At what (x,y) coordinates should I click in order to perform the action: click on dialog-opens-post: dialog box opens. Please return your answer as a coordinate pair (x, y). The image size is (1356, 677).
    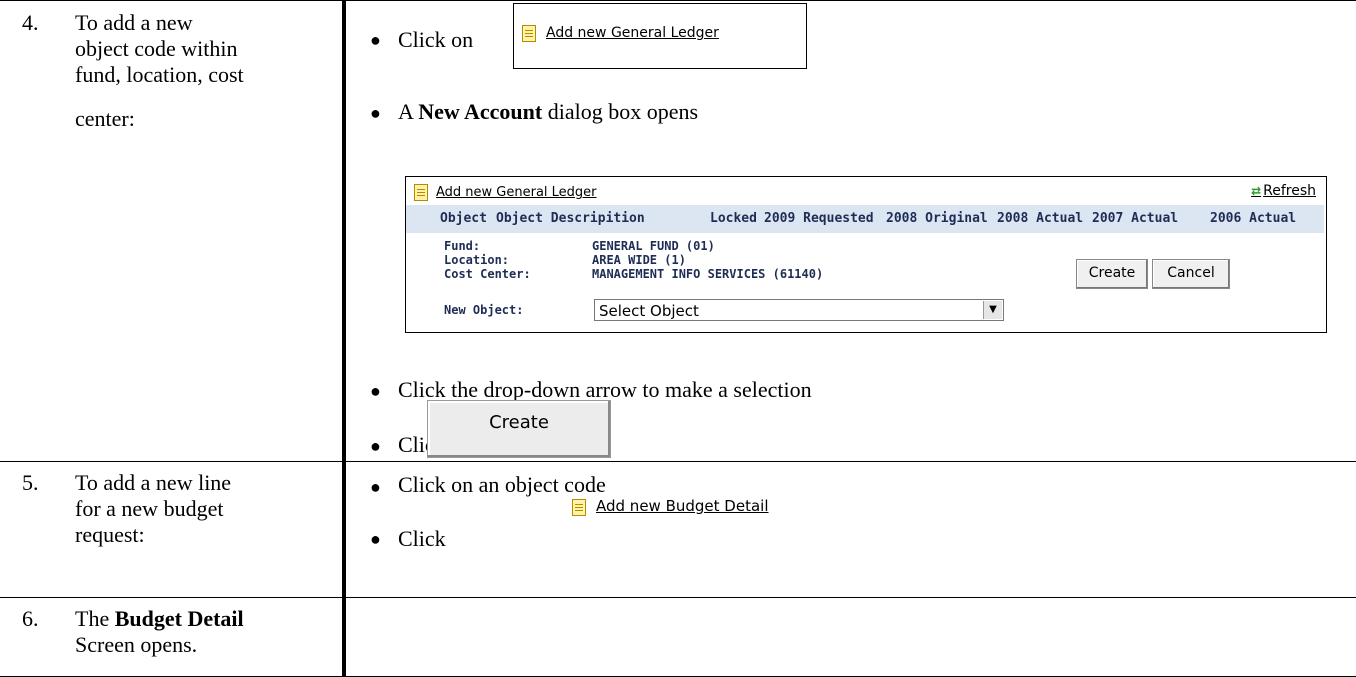
    Looking at the image, I should click on (620, 111).